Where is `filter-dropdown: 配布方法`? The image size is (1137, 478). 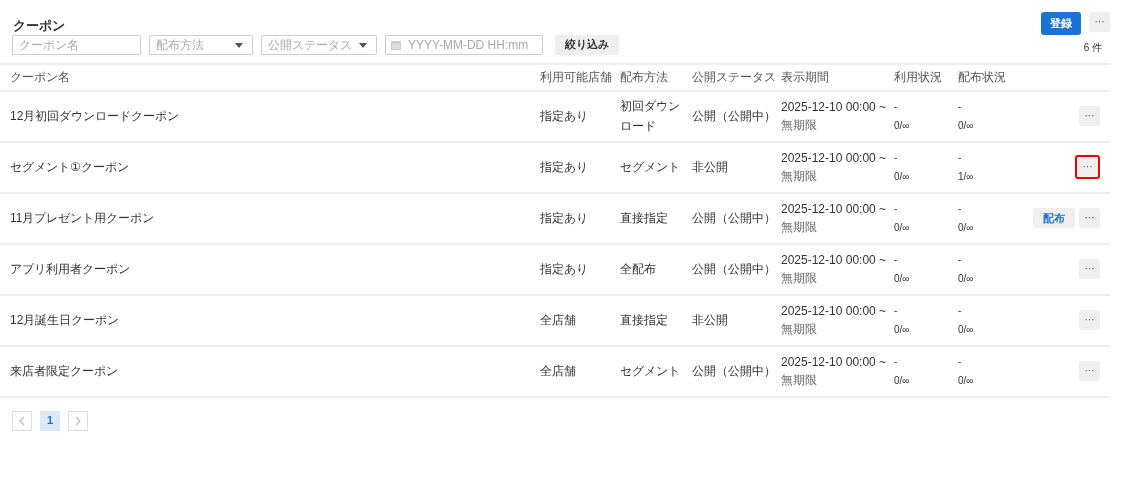
filter-dropdown: 配布方法 is located at coordinates (201, 44).